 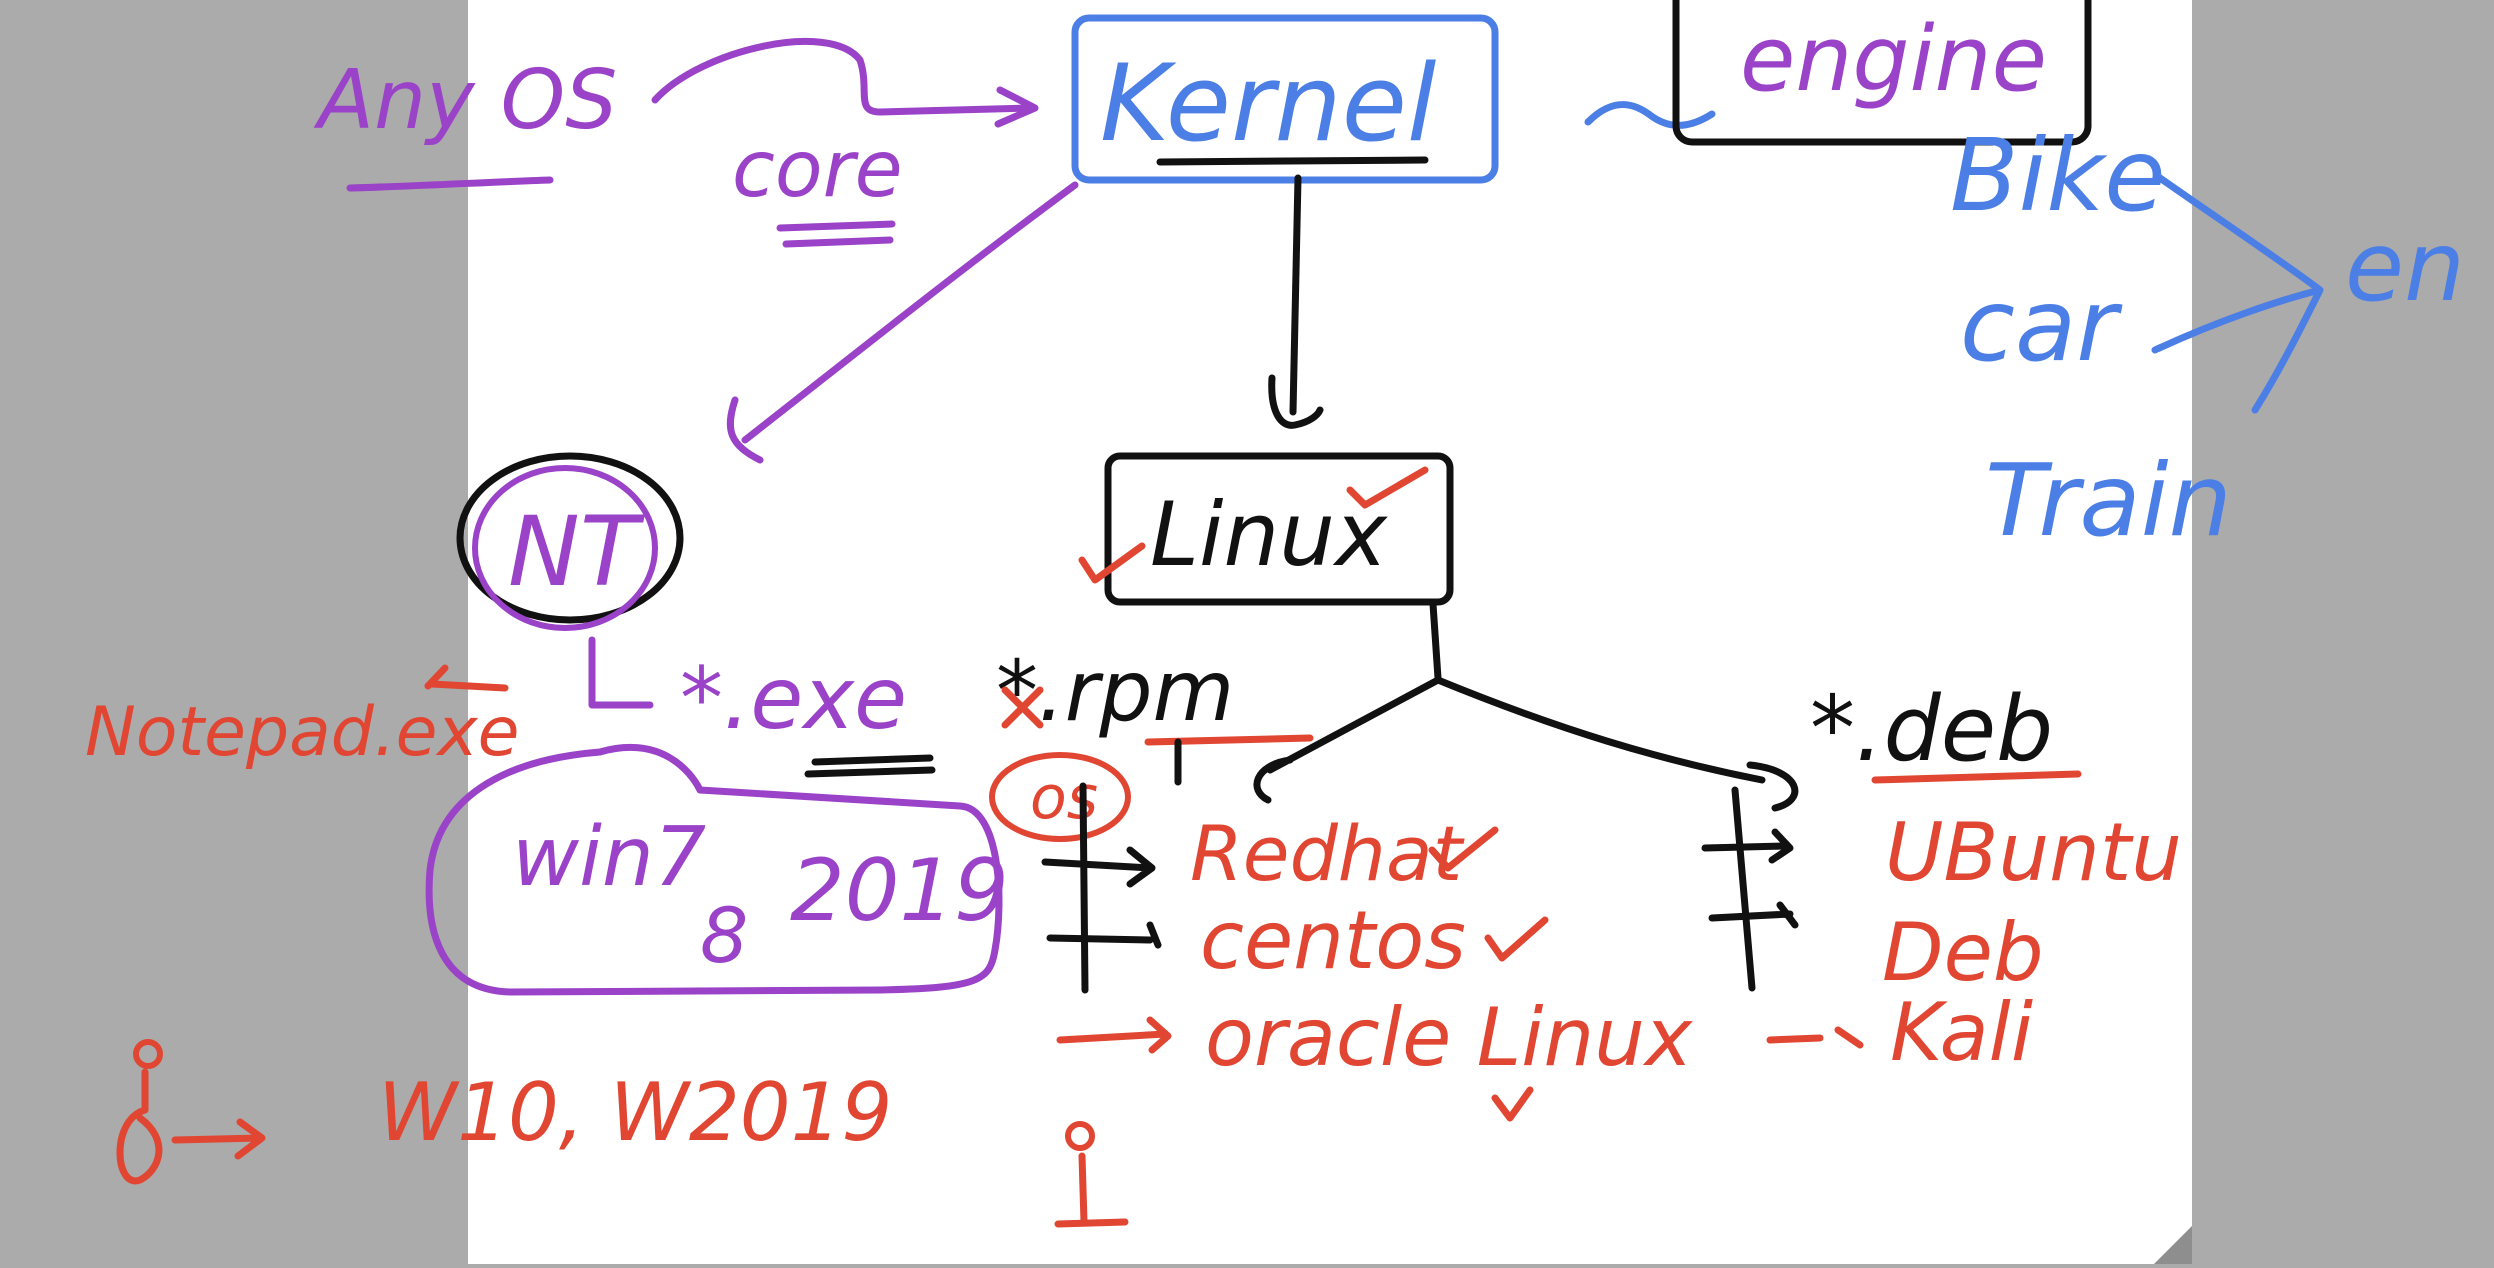 I want to click on label-oracle: oracle Linux, so click(x=1449, y=1037).